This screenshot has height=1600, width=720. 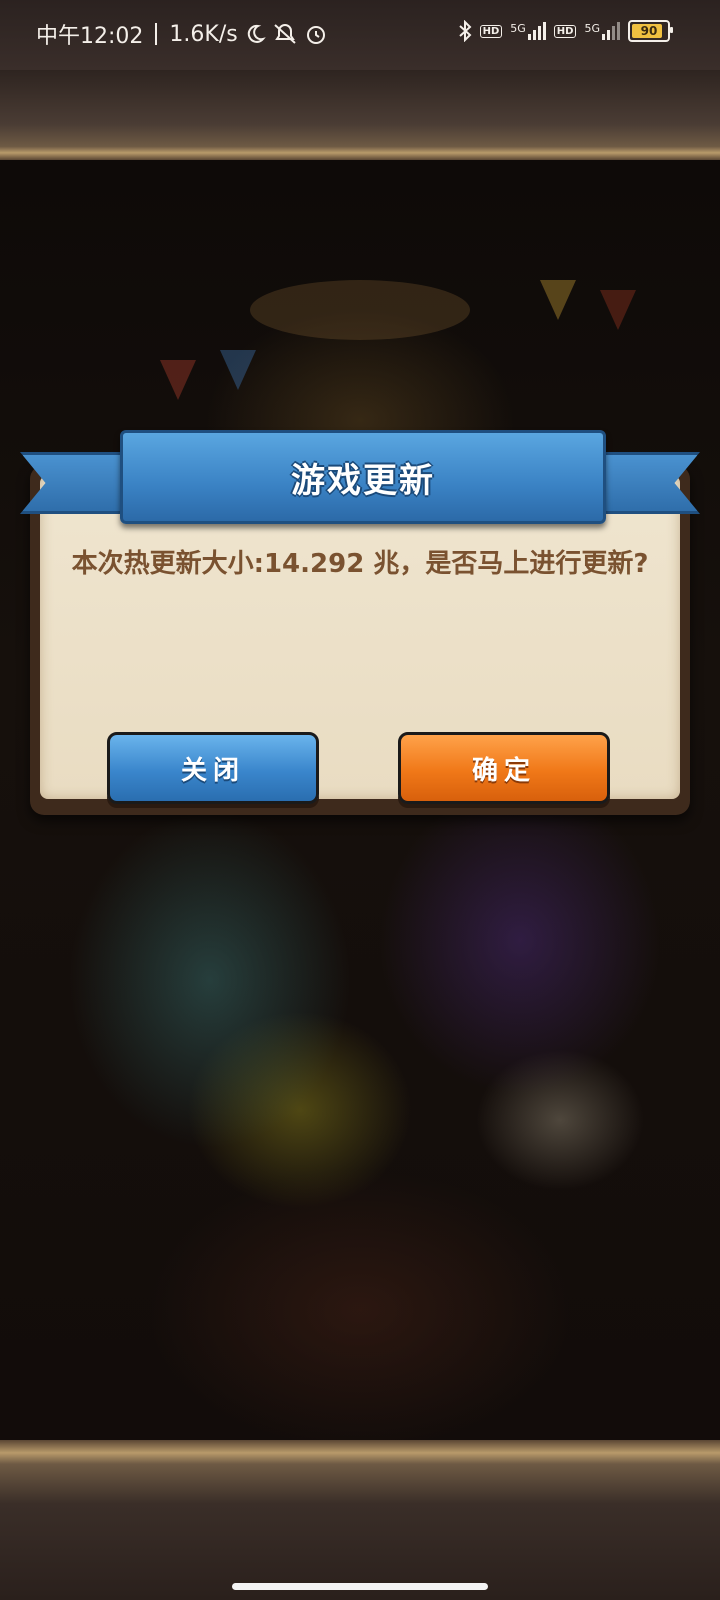 What do you see at coordinates (363, 481) in the screenshot?
I see `dialog-title: 游戏更新` at bounding box center [363, 481].